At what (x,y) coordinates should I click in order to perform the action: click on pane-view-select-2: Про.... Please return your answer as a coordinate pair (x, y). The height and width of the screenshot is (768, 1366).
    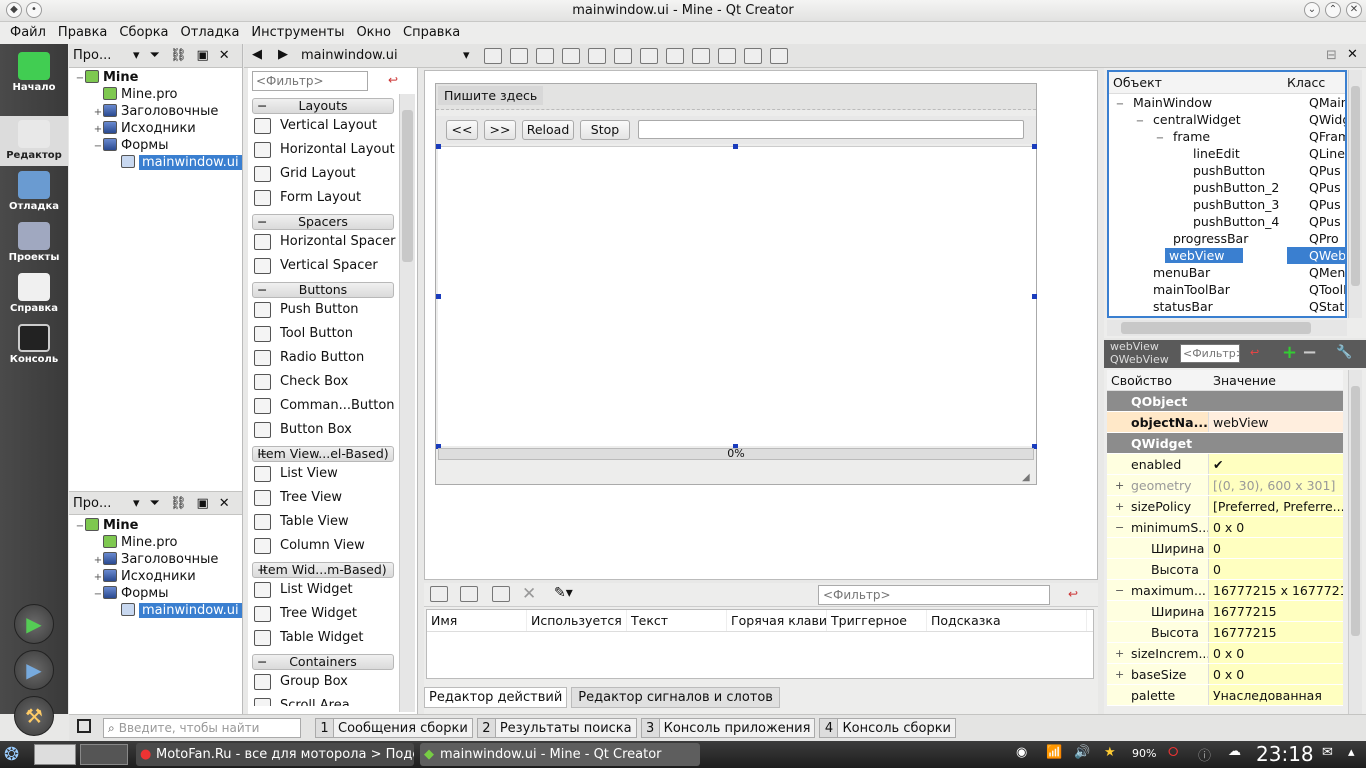
    Looking at the image, I should click on (98, 503).